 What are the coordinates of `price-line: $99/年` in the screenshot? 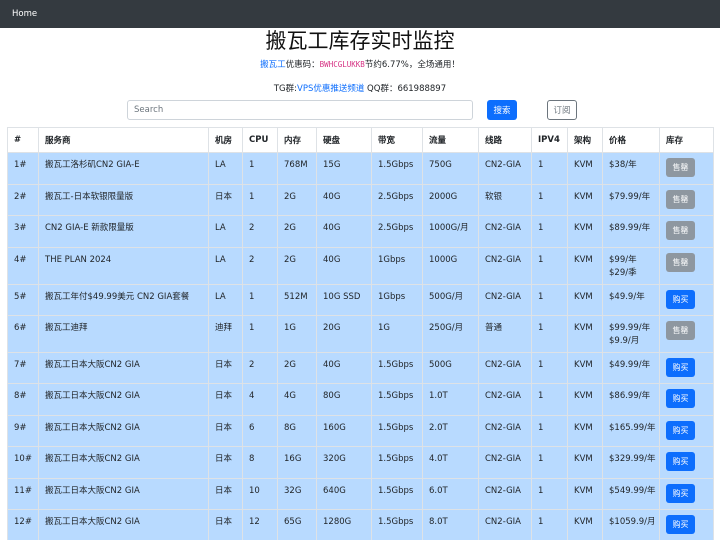 It's located at (623, 260).